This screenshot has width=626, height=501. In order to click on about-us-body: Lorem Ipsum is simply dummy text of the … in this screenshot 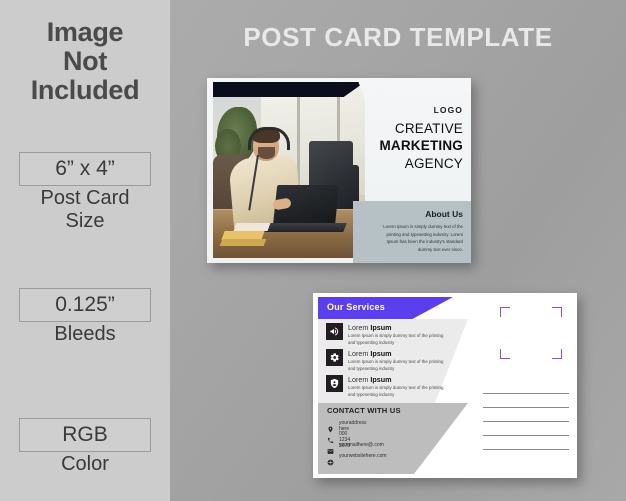, I will do `click(423, 238)`.